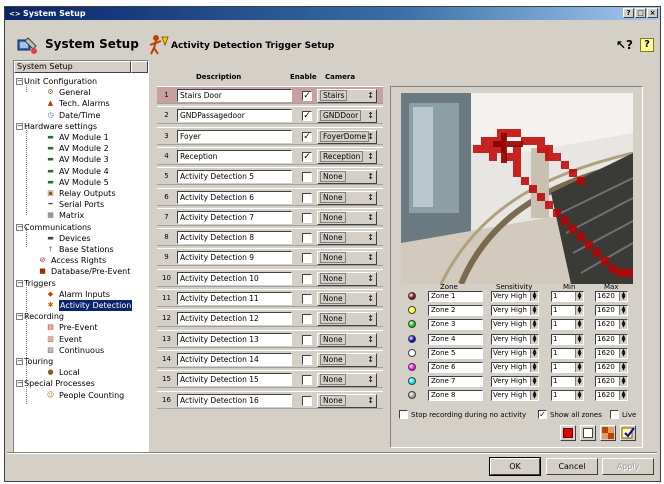 The height and width of the screenshot is (484, 664). Describe the element at coordinates (234, 298) in the screenshot. I see `description-field: Activity Detection 11` at that location.